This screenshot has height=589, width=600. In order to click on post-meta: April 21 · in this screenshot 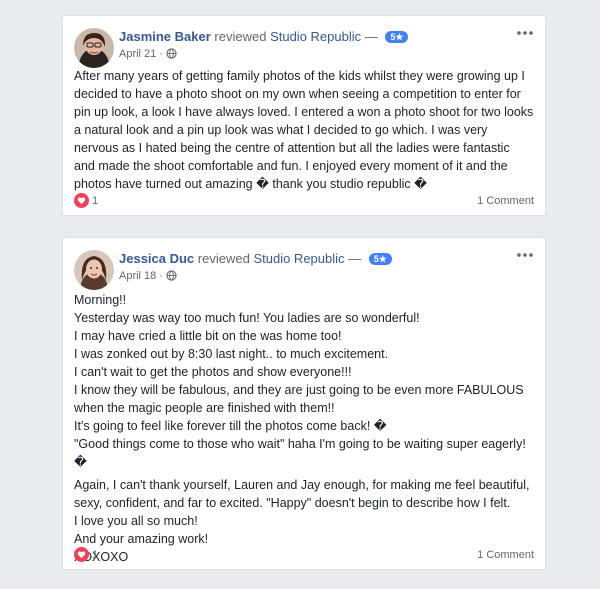, I will do `click(148, 55)`.